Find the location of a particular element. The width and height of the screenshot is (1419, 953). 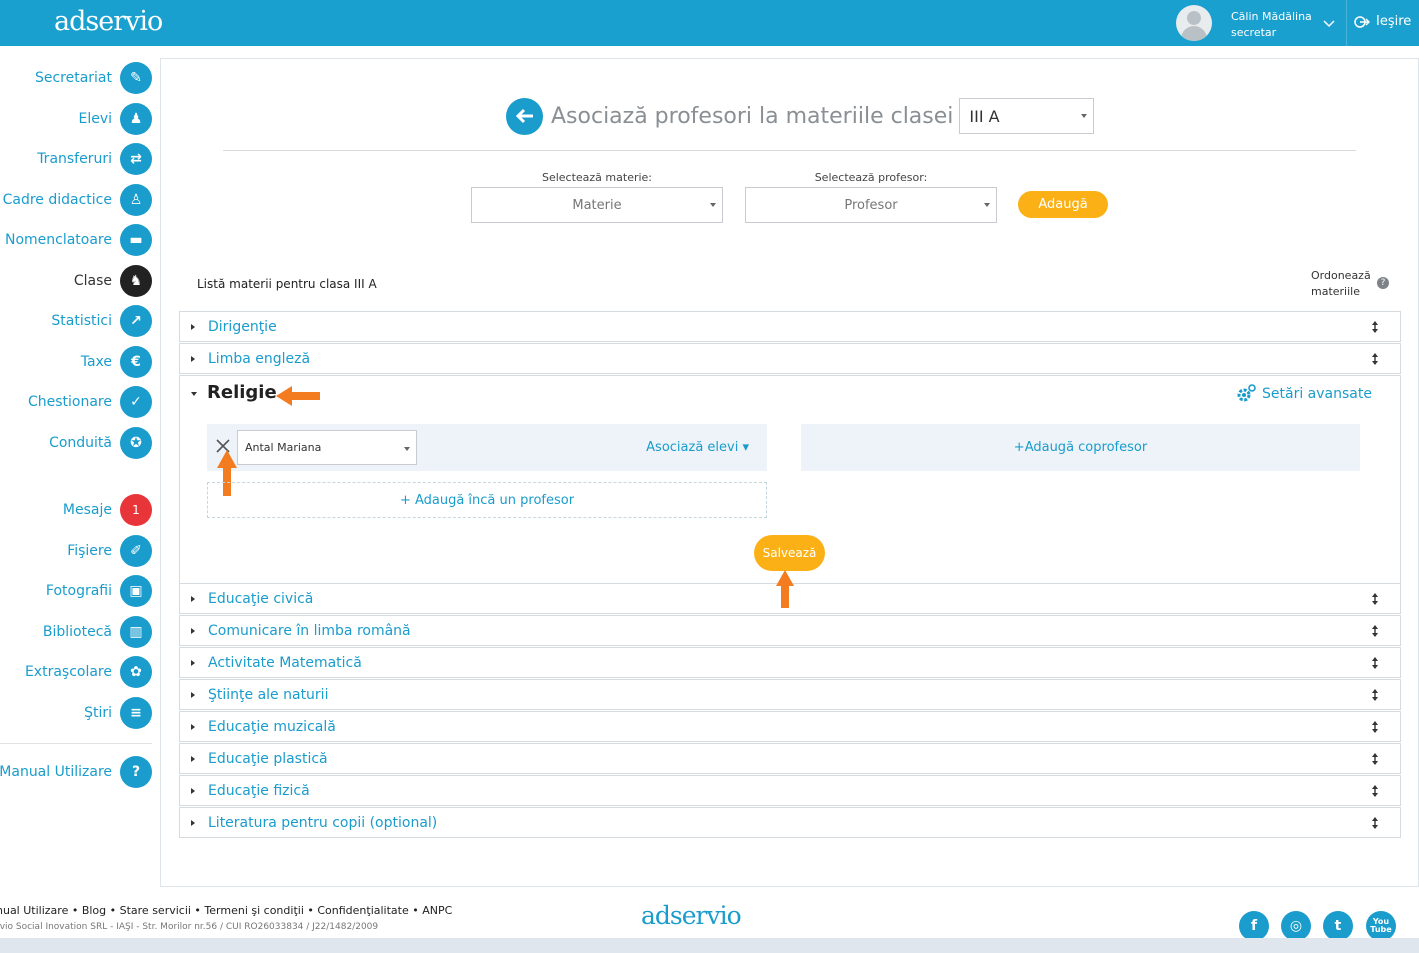

profesor-select: Profesor is located at coordinates (871, 205).